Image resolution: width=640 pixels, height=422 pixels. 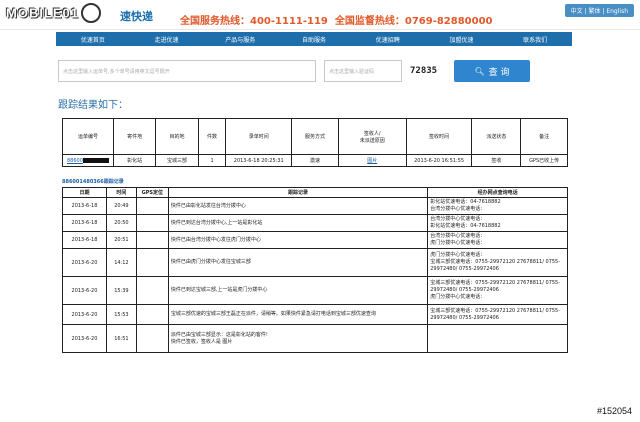 I want to click on captcha-input: 点击这里输入验证码, so click(x=363, y=71).